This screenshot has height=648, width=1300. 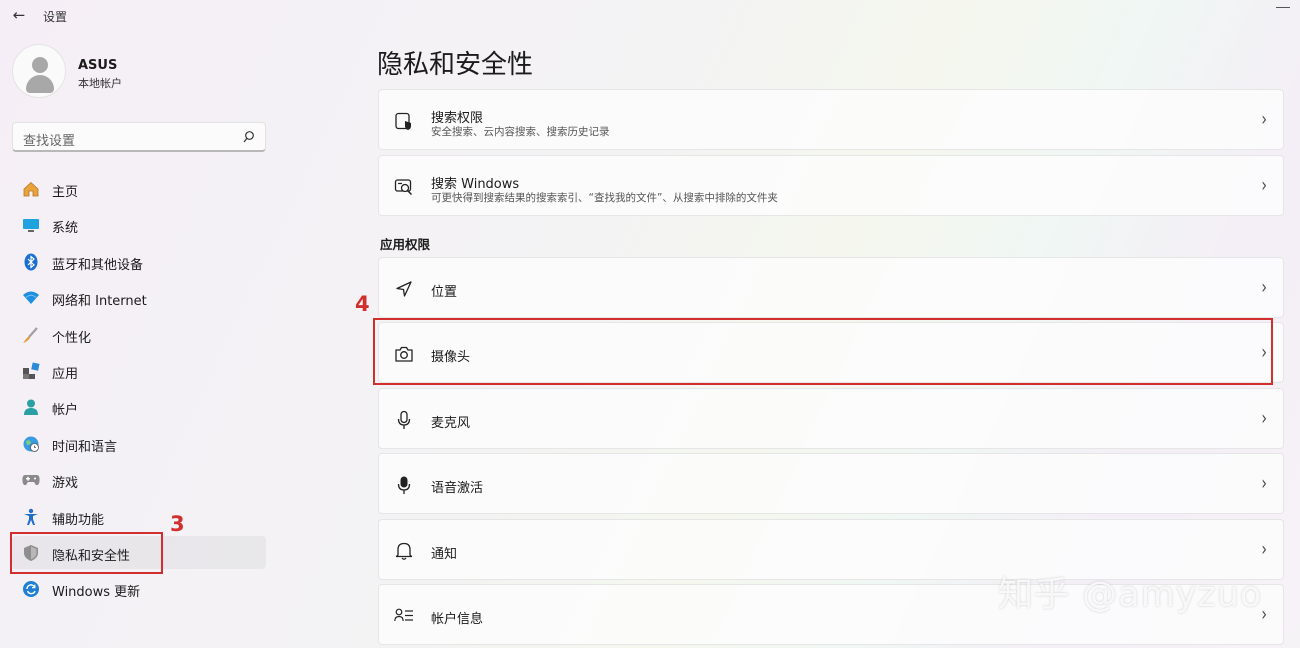 I want to click on page-title: 隐私和安全性, so click(x=455, y=65).